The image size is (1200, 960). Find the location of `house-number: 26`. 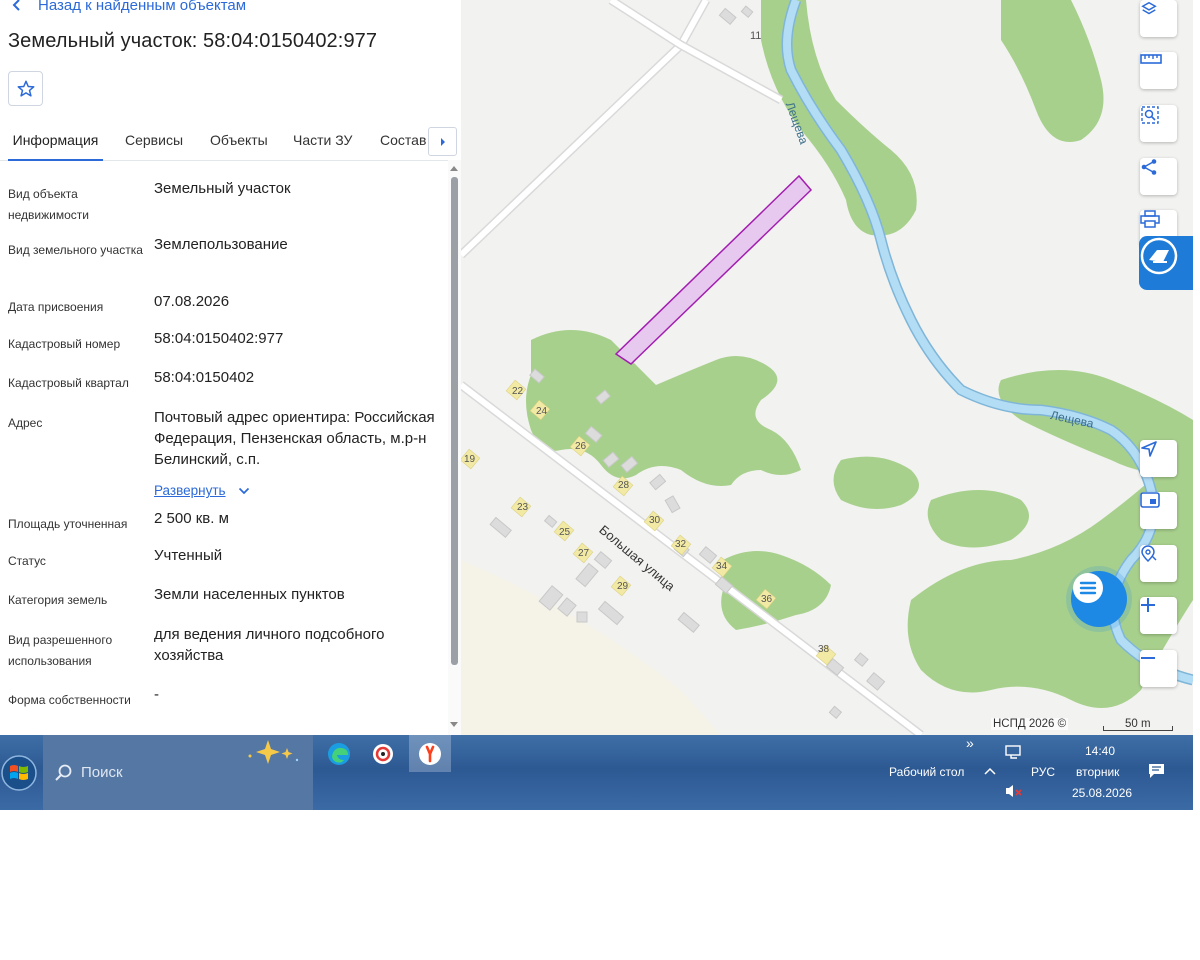

house-number: 26 is located at coordinates (581, 446).